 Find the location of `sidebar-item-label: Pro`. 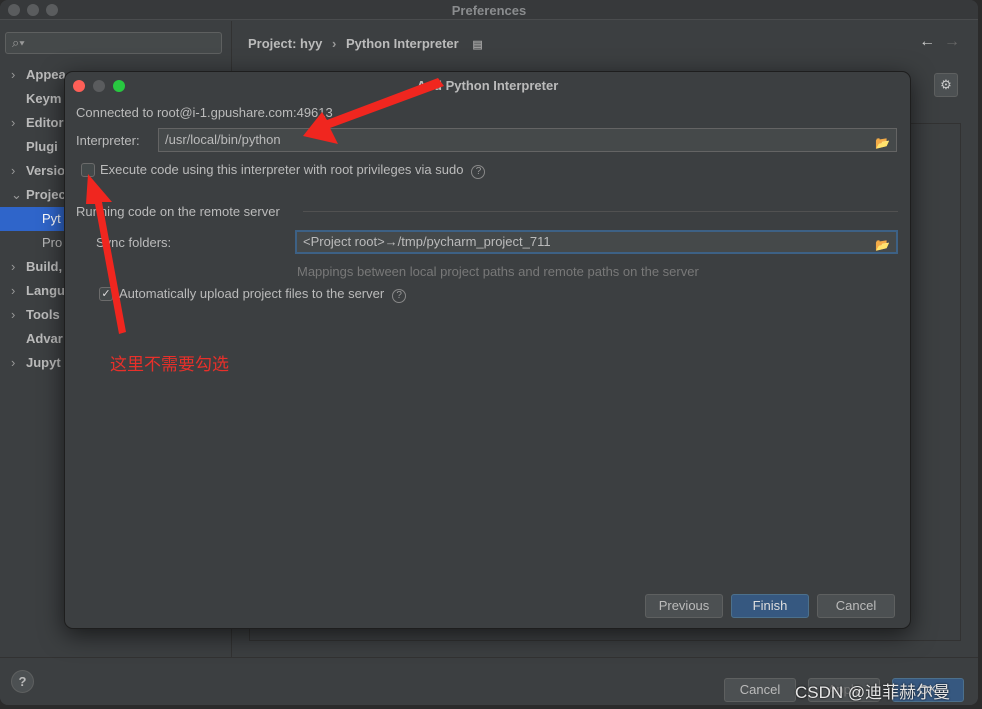

sidebar-item-label: Pro is located at coordinates (52, 242).